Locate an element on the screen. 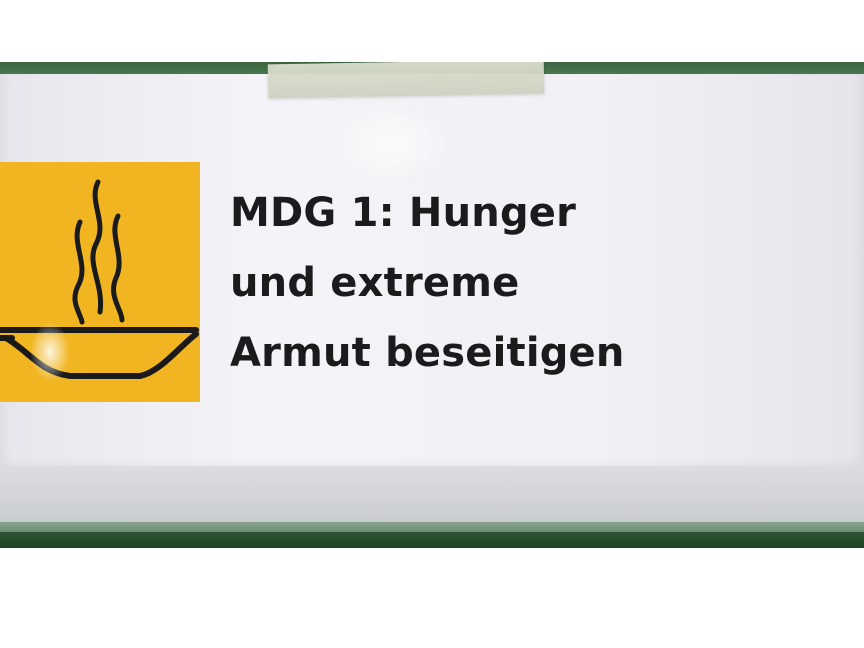 The width and height of the screenshot is (864, 648). sign-line-1: MDG 1: Hunger is located at coordinates (403, 213).